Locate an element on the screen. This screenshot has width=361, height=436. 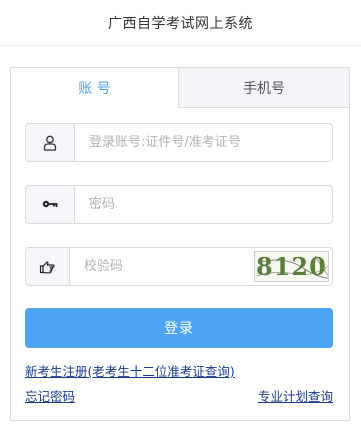
password-field is located at coordinates (179, 204).